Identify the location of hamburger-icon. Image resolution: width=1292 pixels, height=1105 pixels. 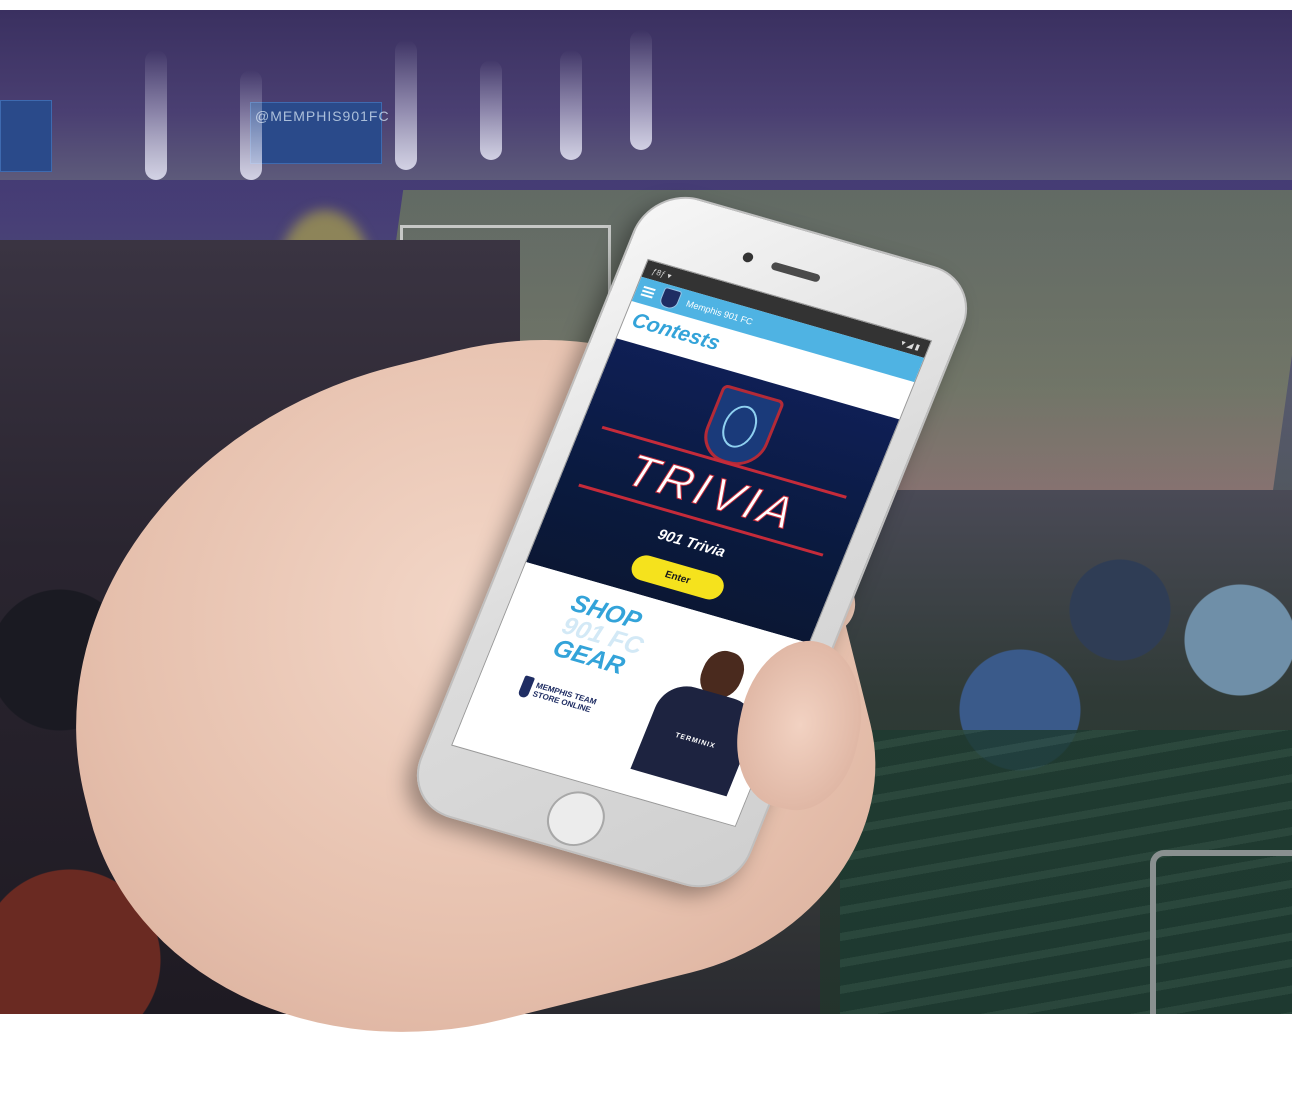
(648, 292).